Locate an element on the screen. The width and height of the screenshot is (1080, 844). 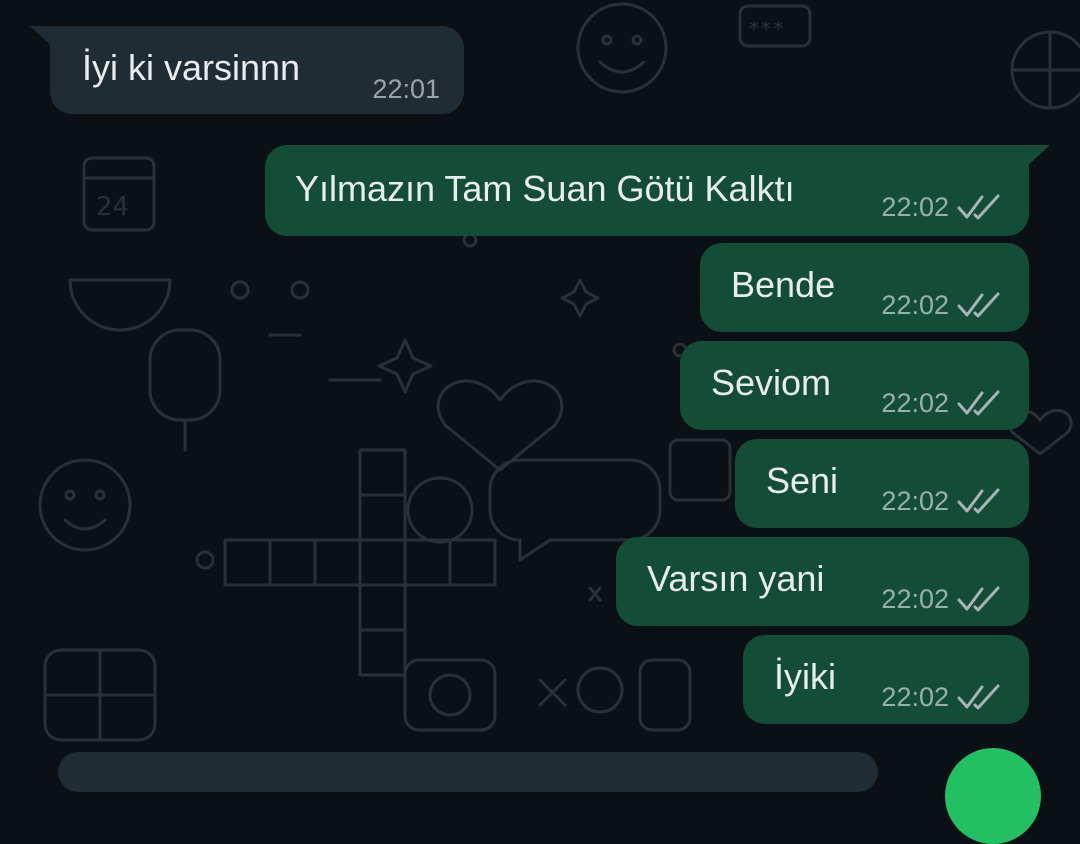
incoming-message-bubble: İyi ki varsinnn 22:01 is located at coordinates (257, 70).